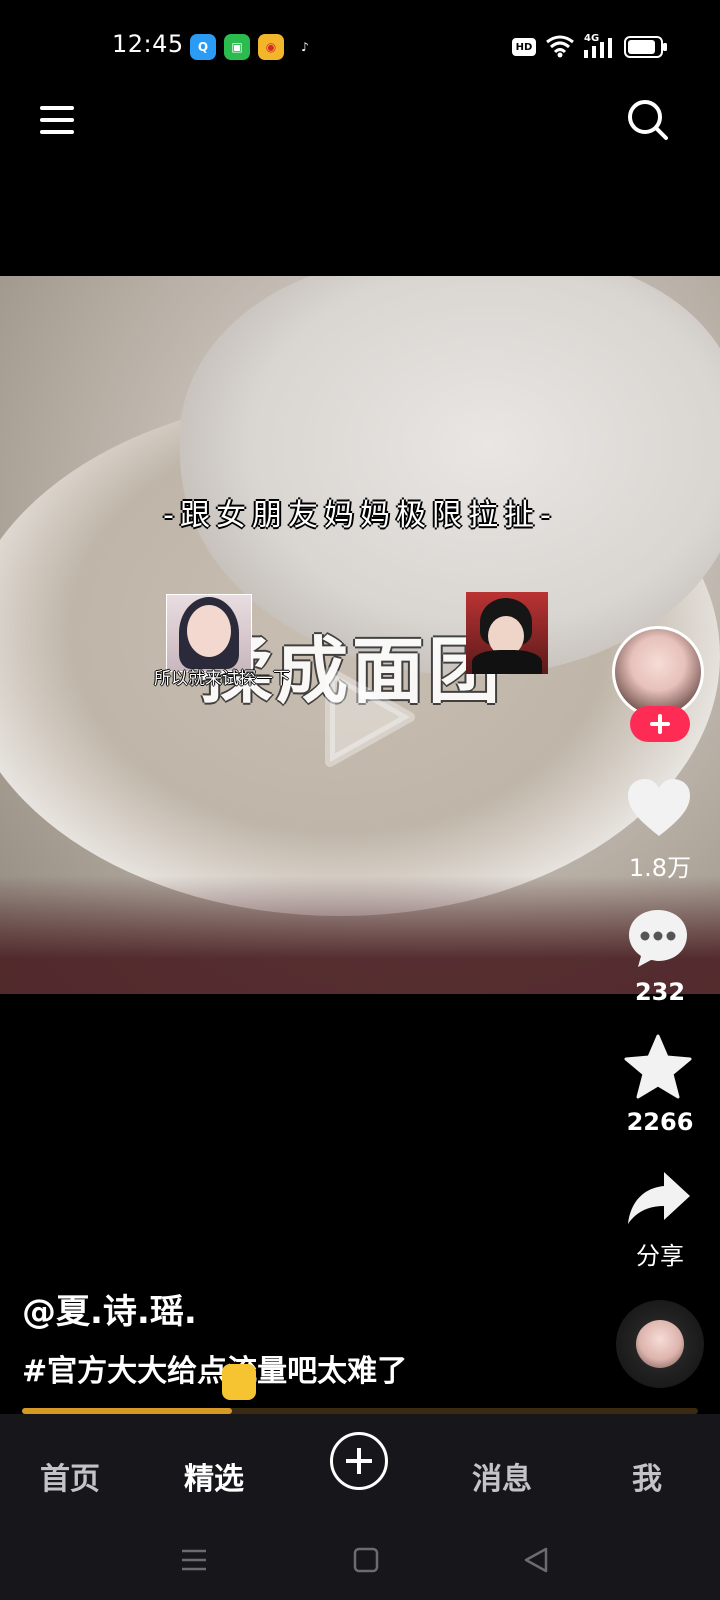  What do you see at coordinates (366, 1560) in the screenshot?
I see `home-icon` at bounding box center [366, 1560].